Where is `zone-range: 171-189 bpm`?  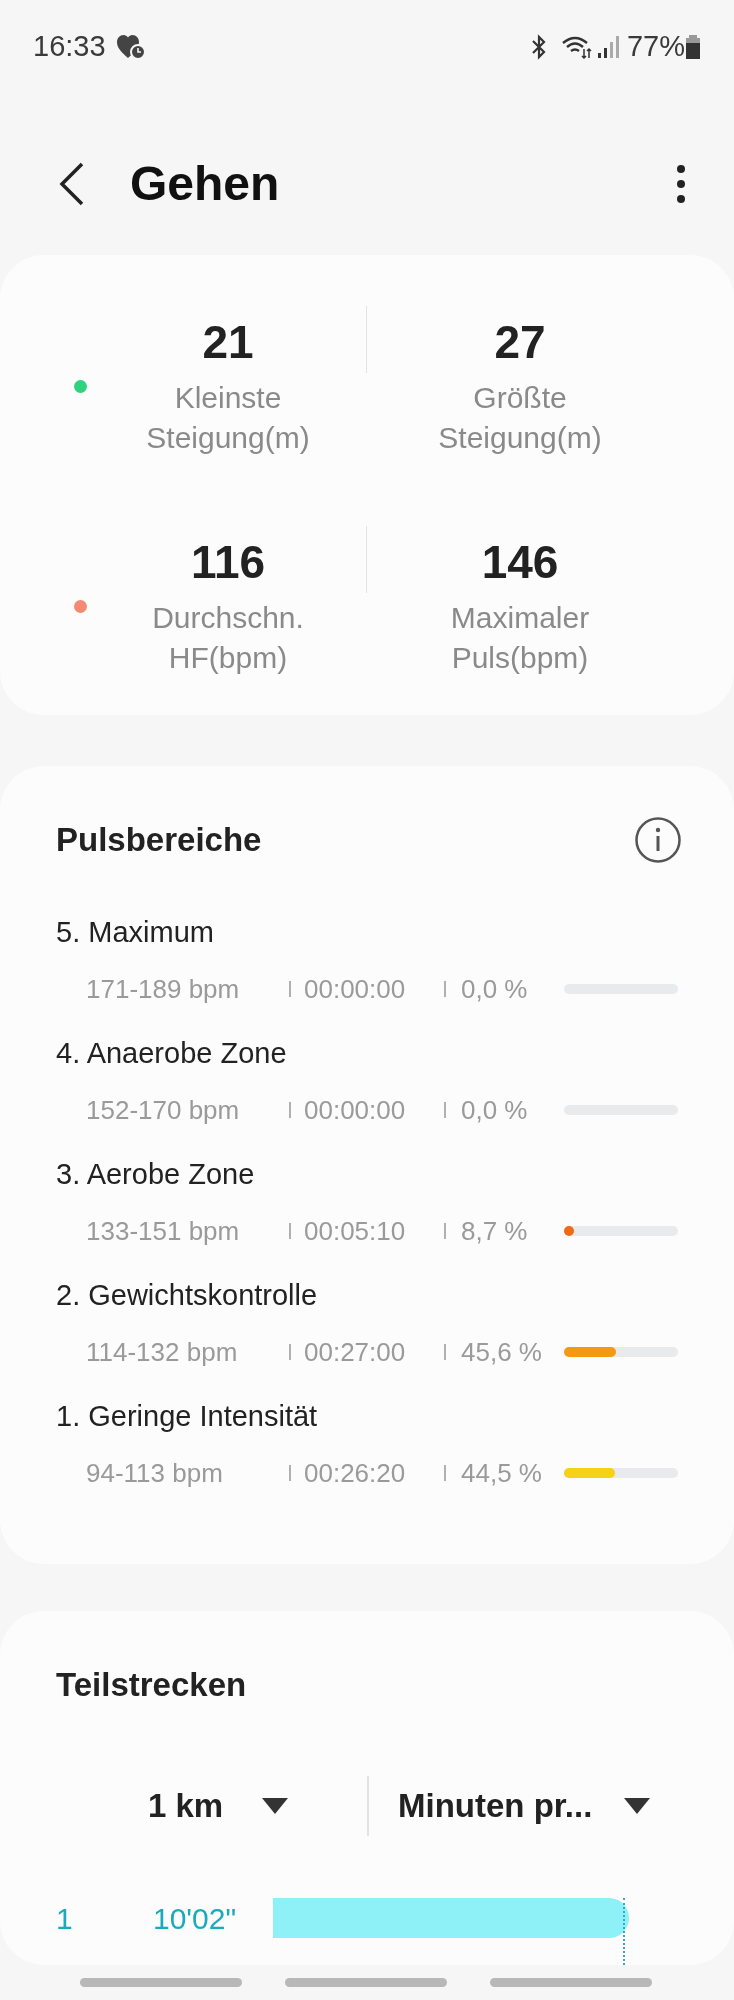 zone-range: 171-189 bpm is located at coordinates (163, 989).